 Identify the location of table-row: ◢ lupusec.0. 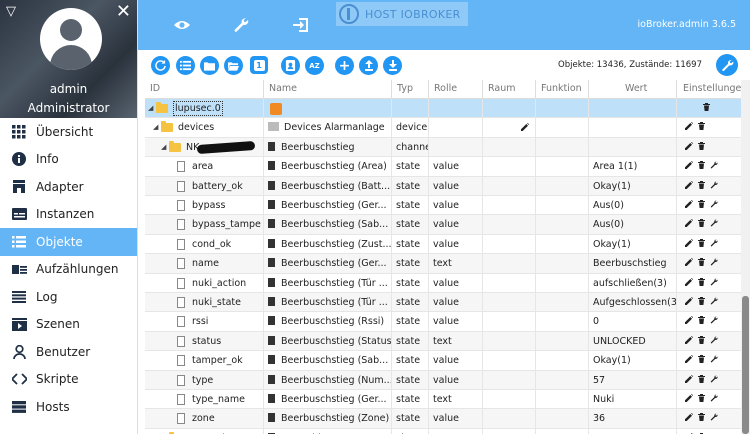
(443, 109).